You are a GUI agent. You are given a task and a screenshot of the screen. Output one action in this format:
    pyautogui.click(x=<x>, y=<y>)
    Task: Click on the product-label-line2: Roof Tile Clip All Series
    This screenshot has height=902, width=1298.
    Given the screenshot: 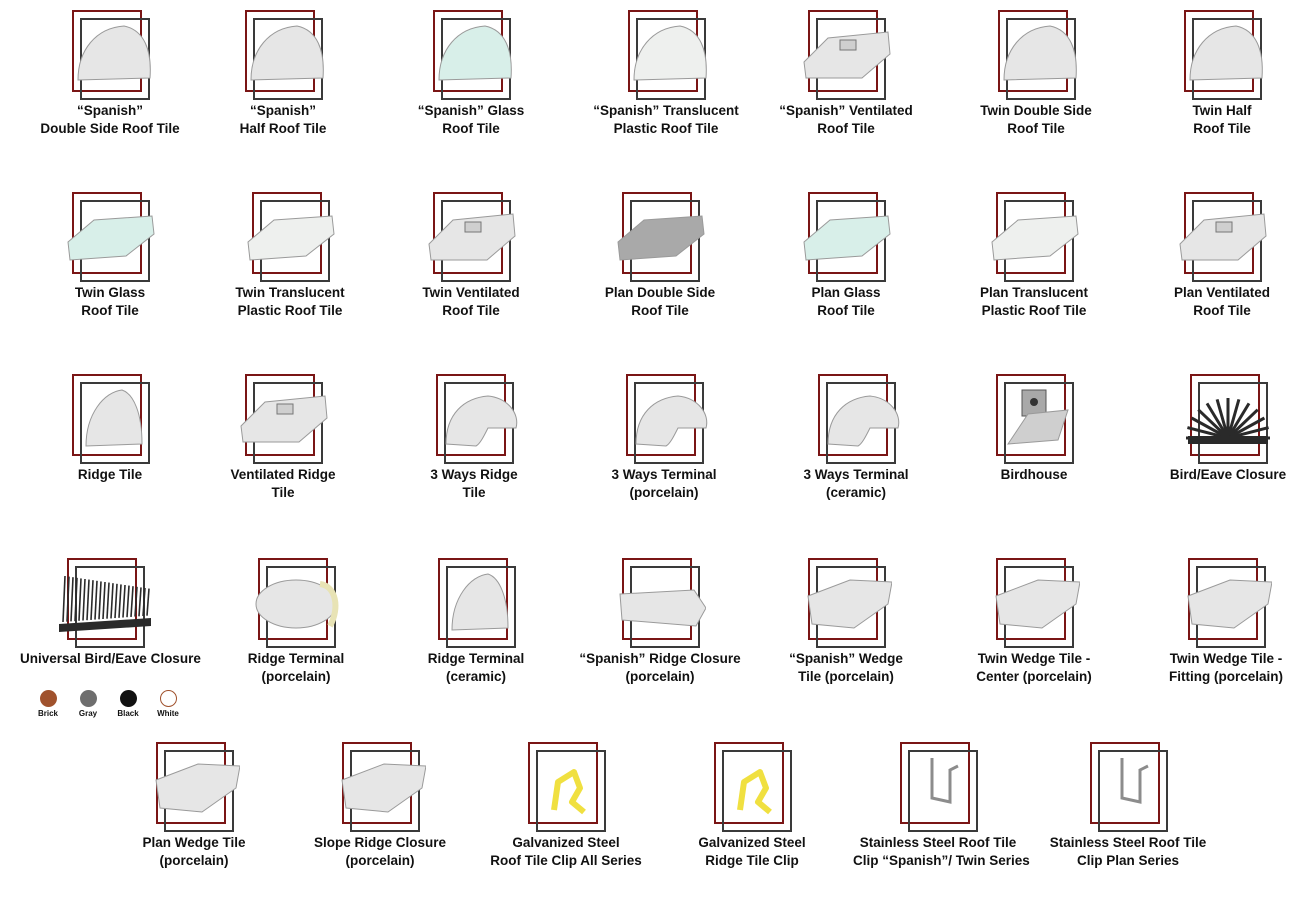 What is the action you would take?
    pyautogui.click(x=566, y=860)
    